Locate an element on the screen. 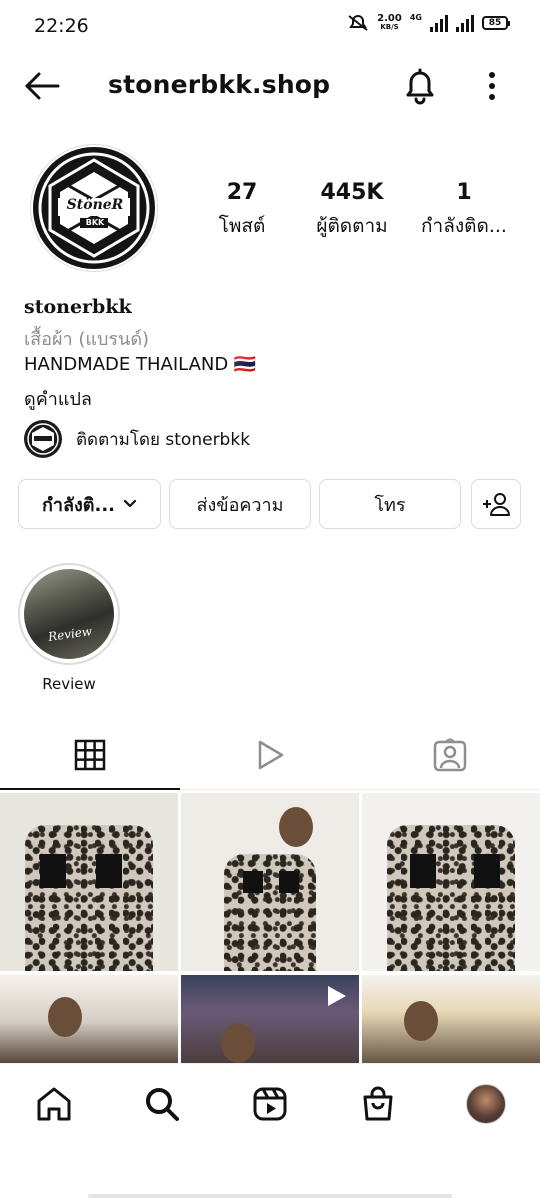  mute-icon is located at coordinates (358, 23).